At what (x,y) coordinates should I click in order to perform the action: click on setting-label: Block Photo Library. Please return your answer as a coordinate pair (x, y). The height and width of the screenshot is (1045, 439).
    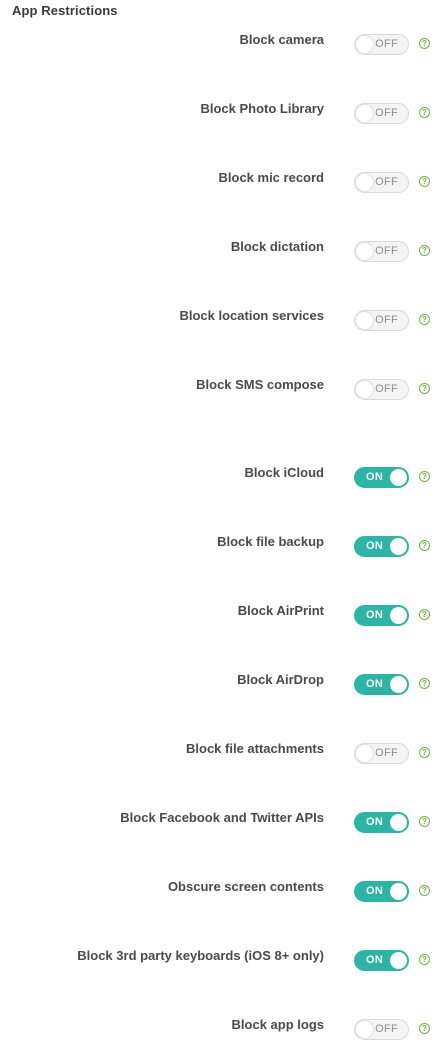
    Looking at the image, I should click on (262, 108).